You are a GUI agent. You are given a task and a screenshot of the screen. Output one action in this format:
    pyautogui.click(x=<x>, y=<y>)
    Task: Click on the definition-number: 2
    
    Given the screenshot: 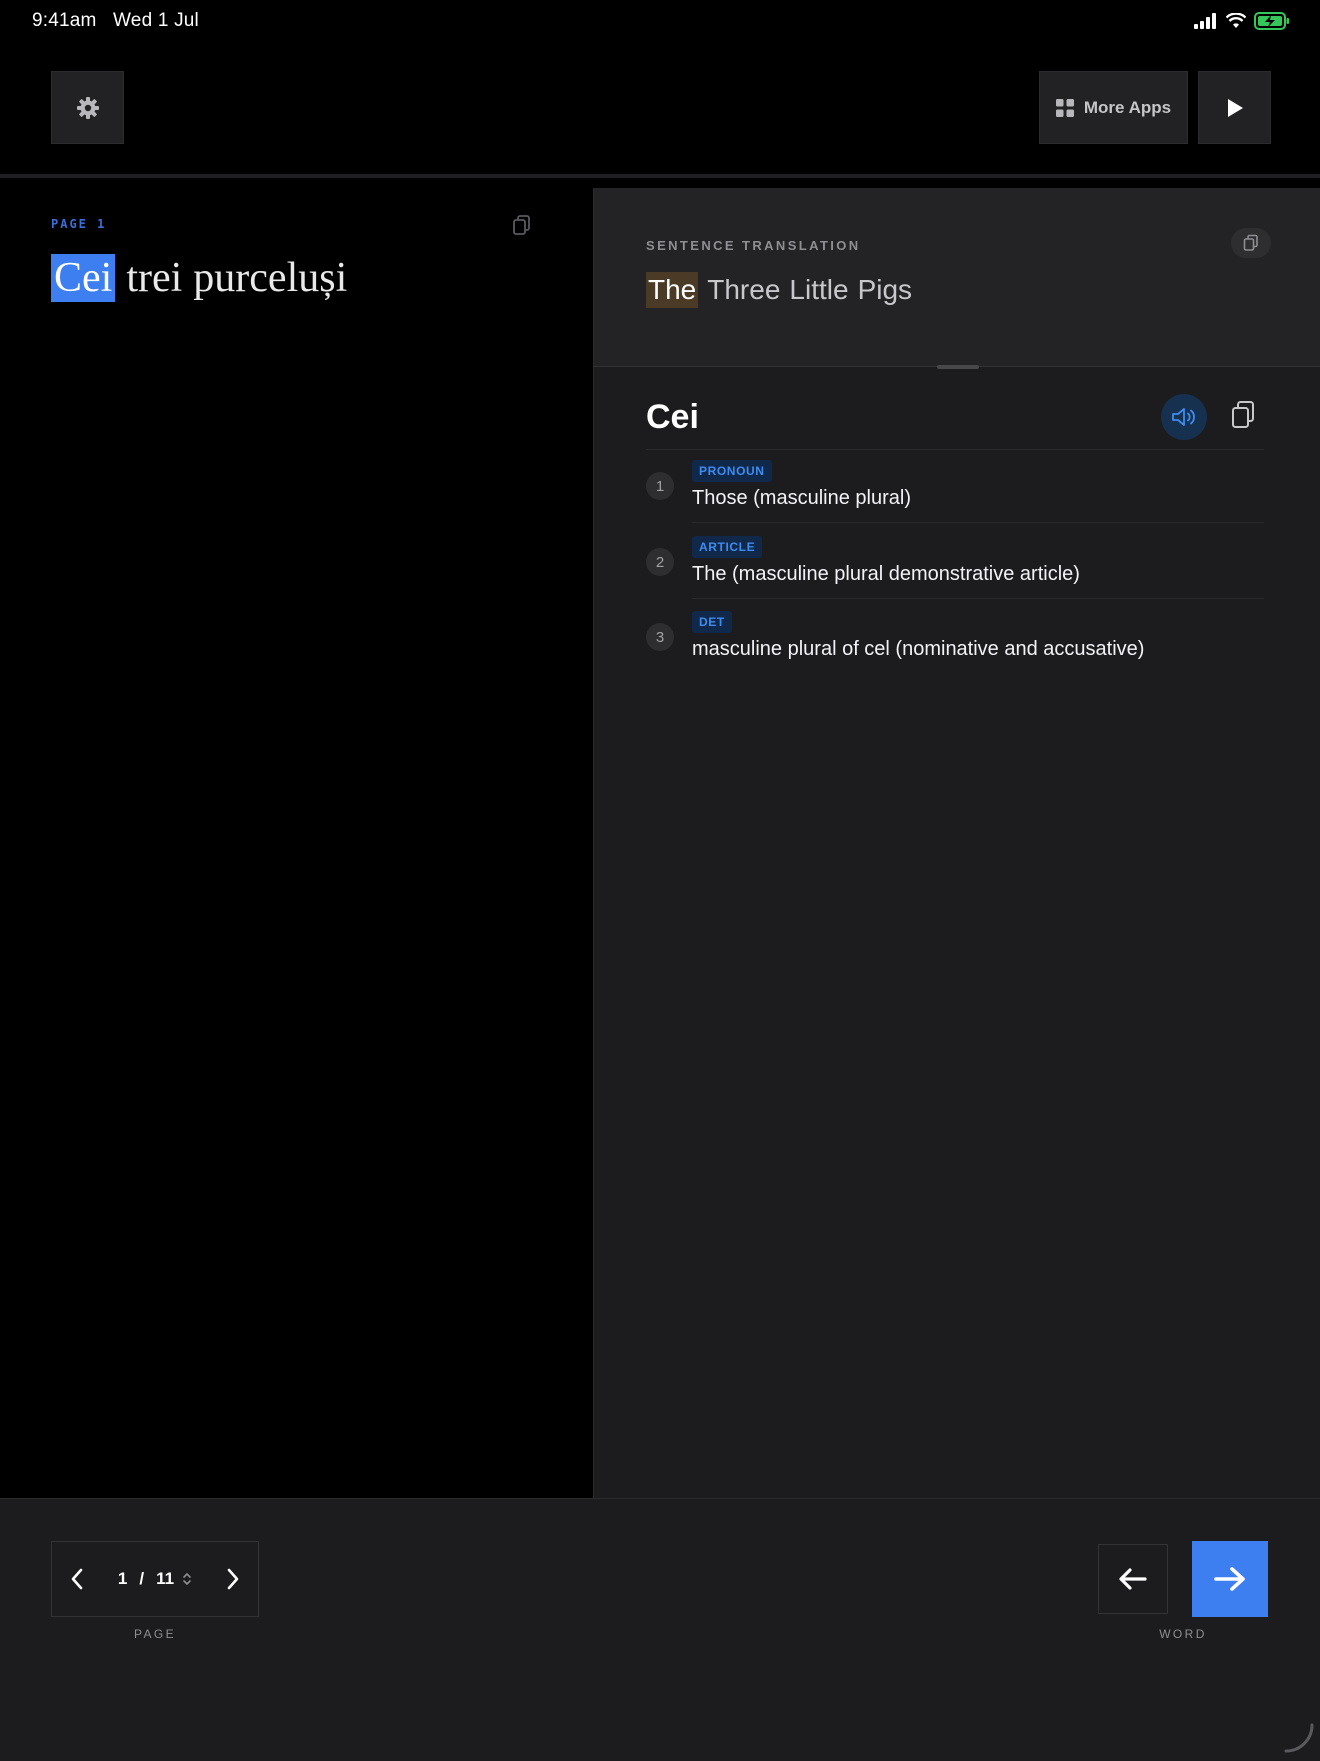 What is the action you would take?
    pyautogui.click(x=660, y=562)
    